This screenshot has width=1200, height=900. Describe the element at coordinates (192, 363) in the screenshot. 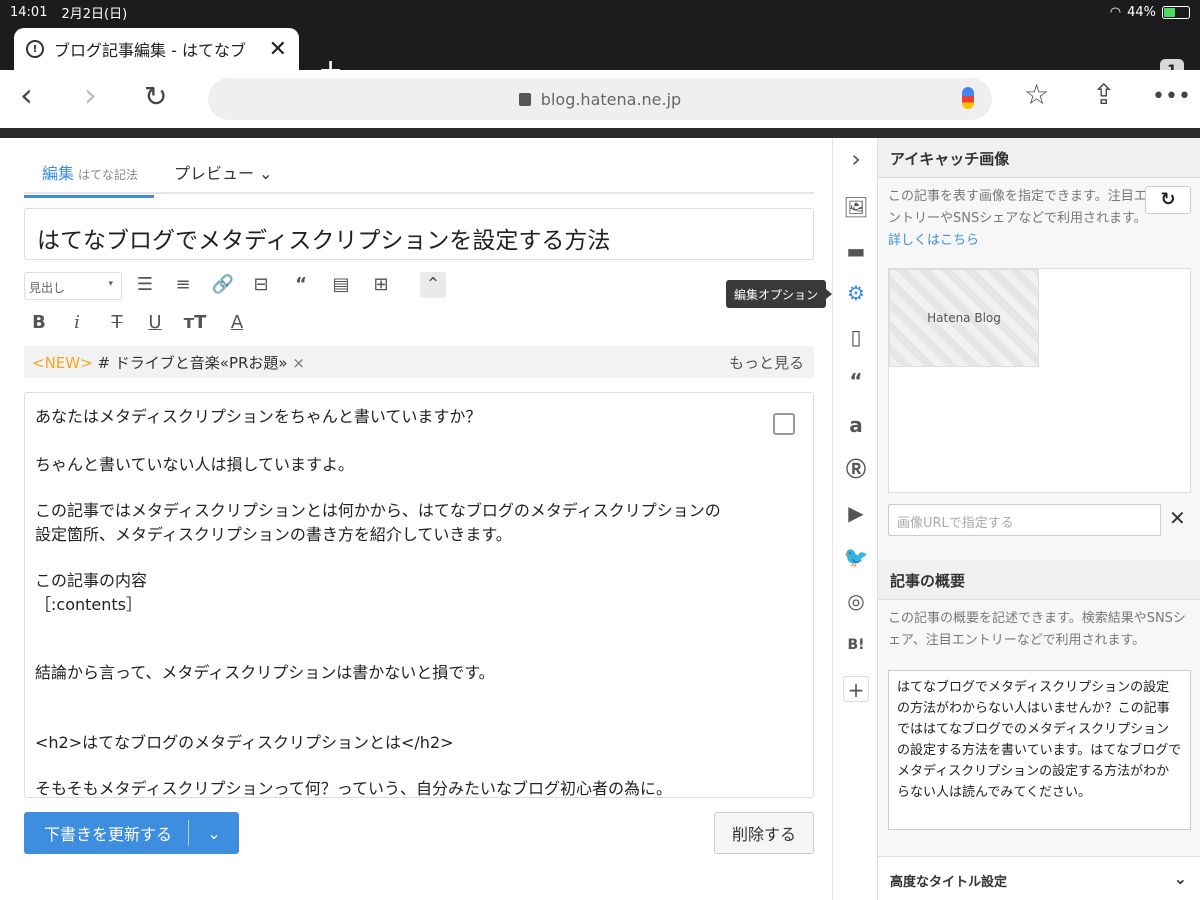

I see `theme-tag: # ドライブと音楽«PRお題»` at that location.